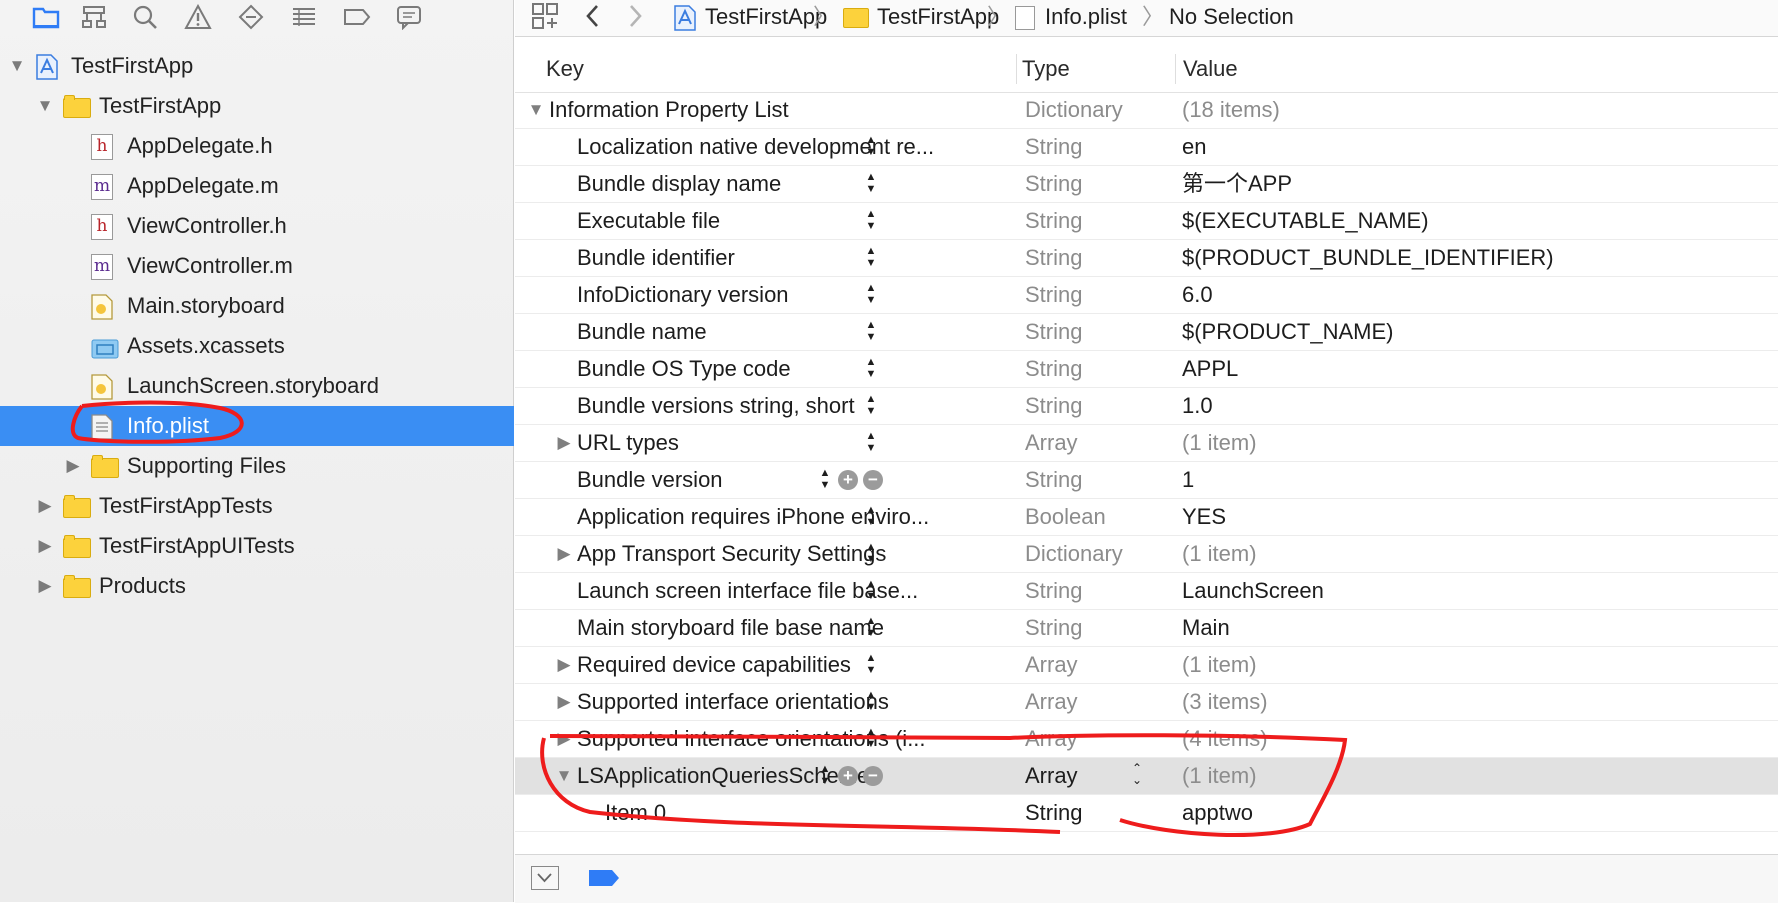  What do you see at coordinates (1237, 184) in the screenshot?
I see `plist-value: 第一个APP` at bounding box center [1237, 184].